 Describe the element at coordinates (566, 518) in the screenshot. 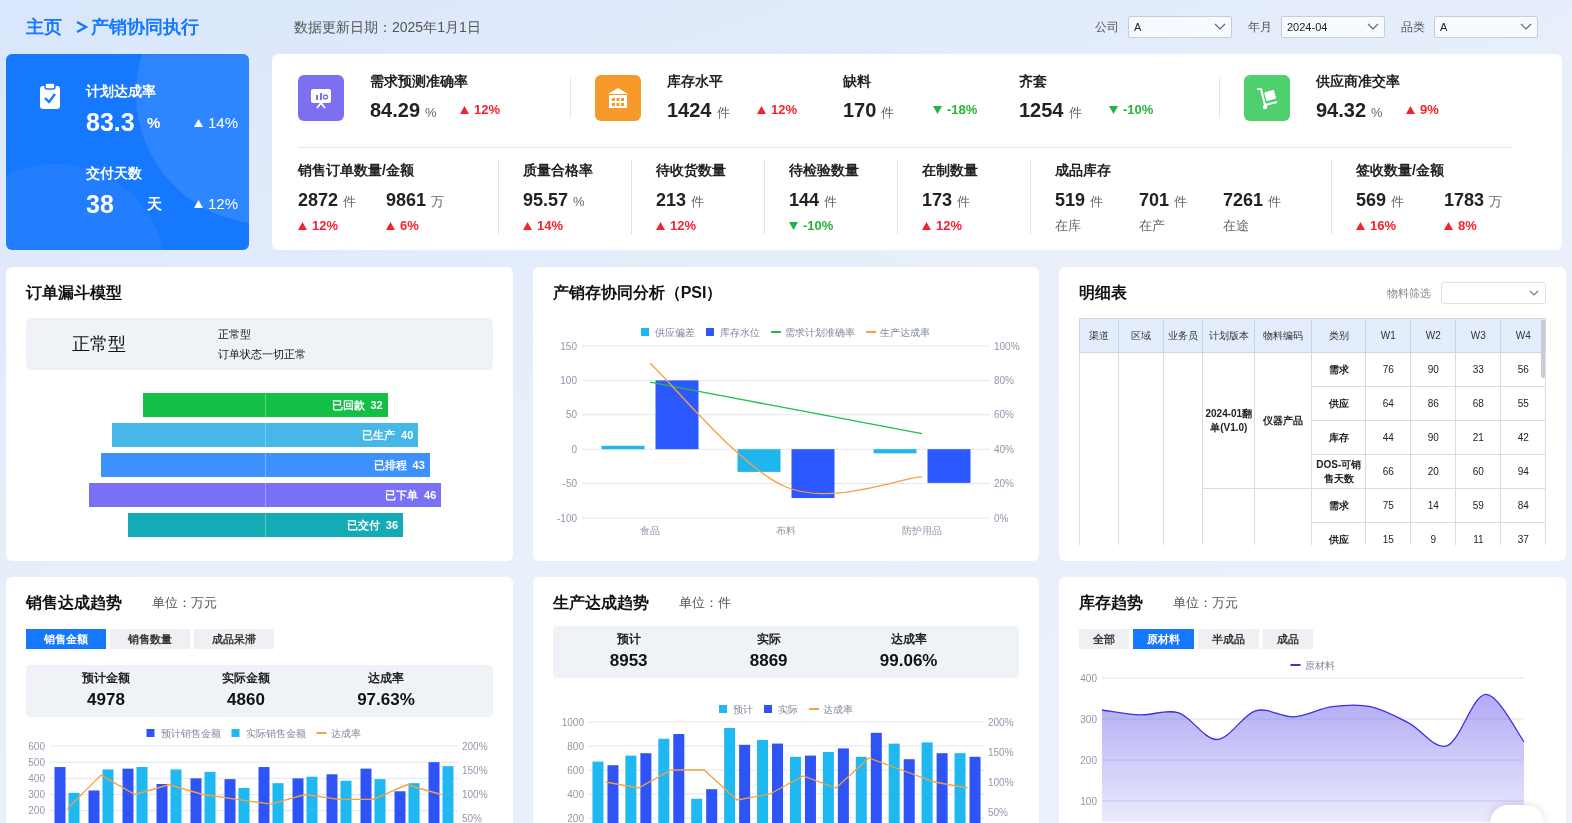

I see `axis-label: -100` at that location.